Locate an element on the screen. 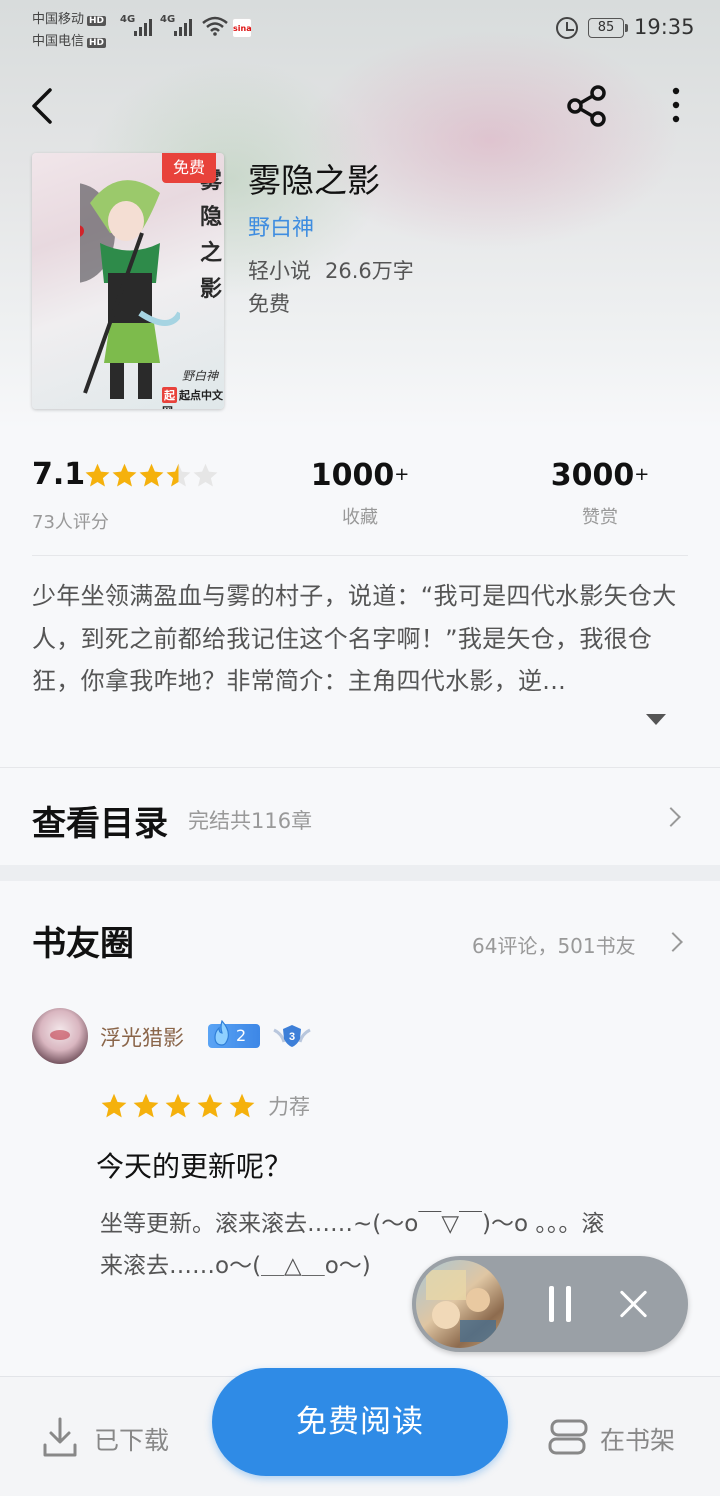 This screenshot has width=720, height=1496. review-title: 今天的更新呢？ is located at coordinates (194, 1165).